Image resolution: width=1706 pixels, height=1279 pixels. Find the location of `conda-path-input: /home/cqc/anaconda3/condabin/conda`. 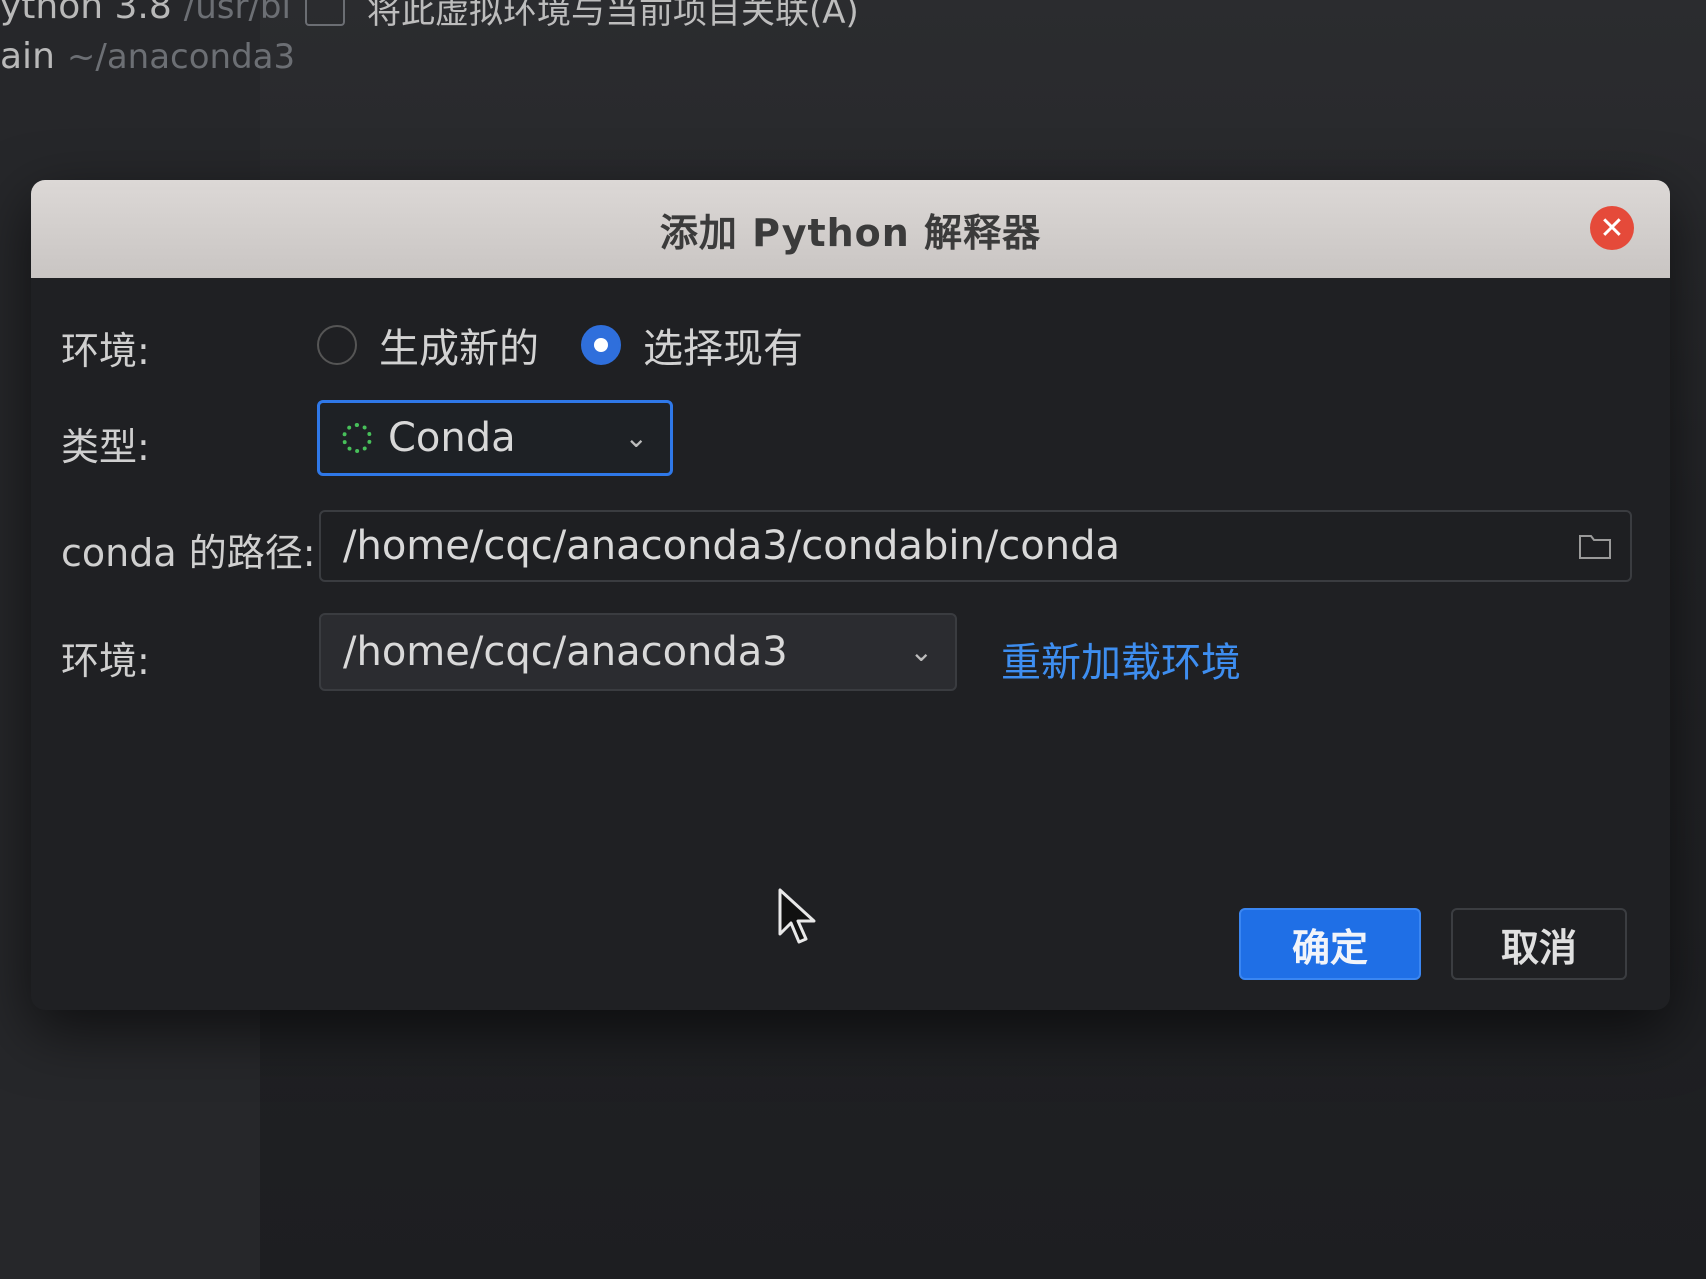

conda-path-input: /home/cqc/anaconda3/condabin/conda is located at coordinates (975, 546).